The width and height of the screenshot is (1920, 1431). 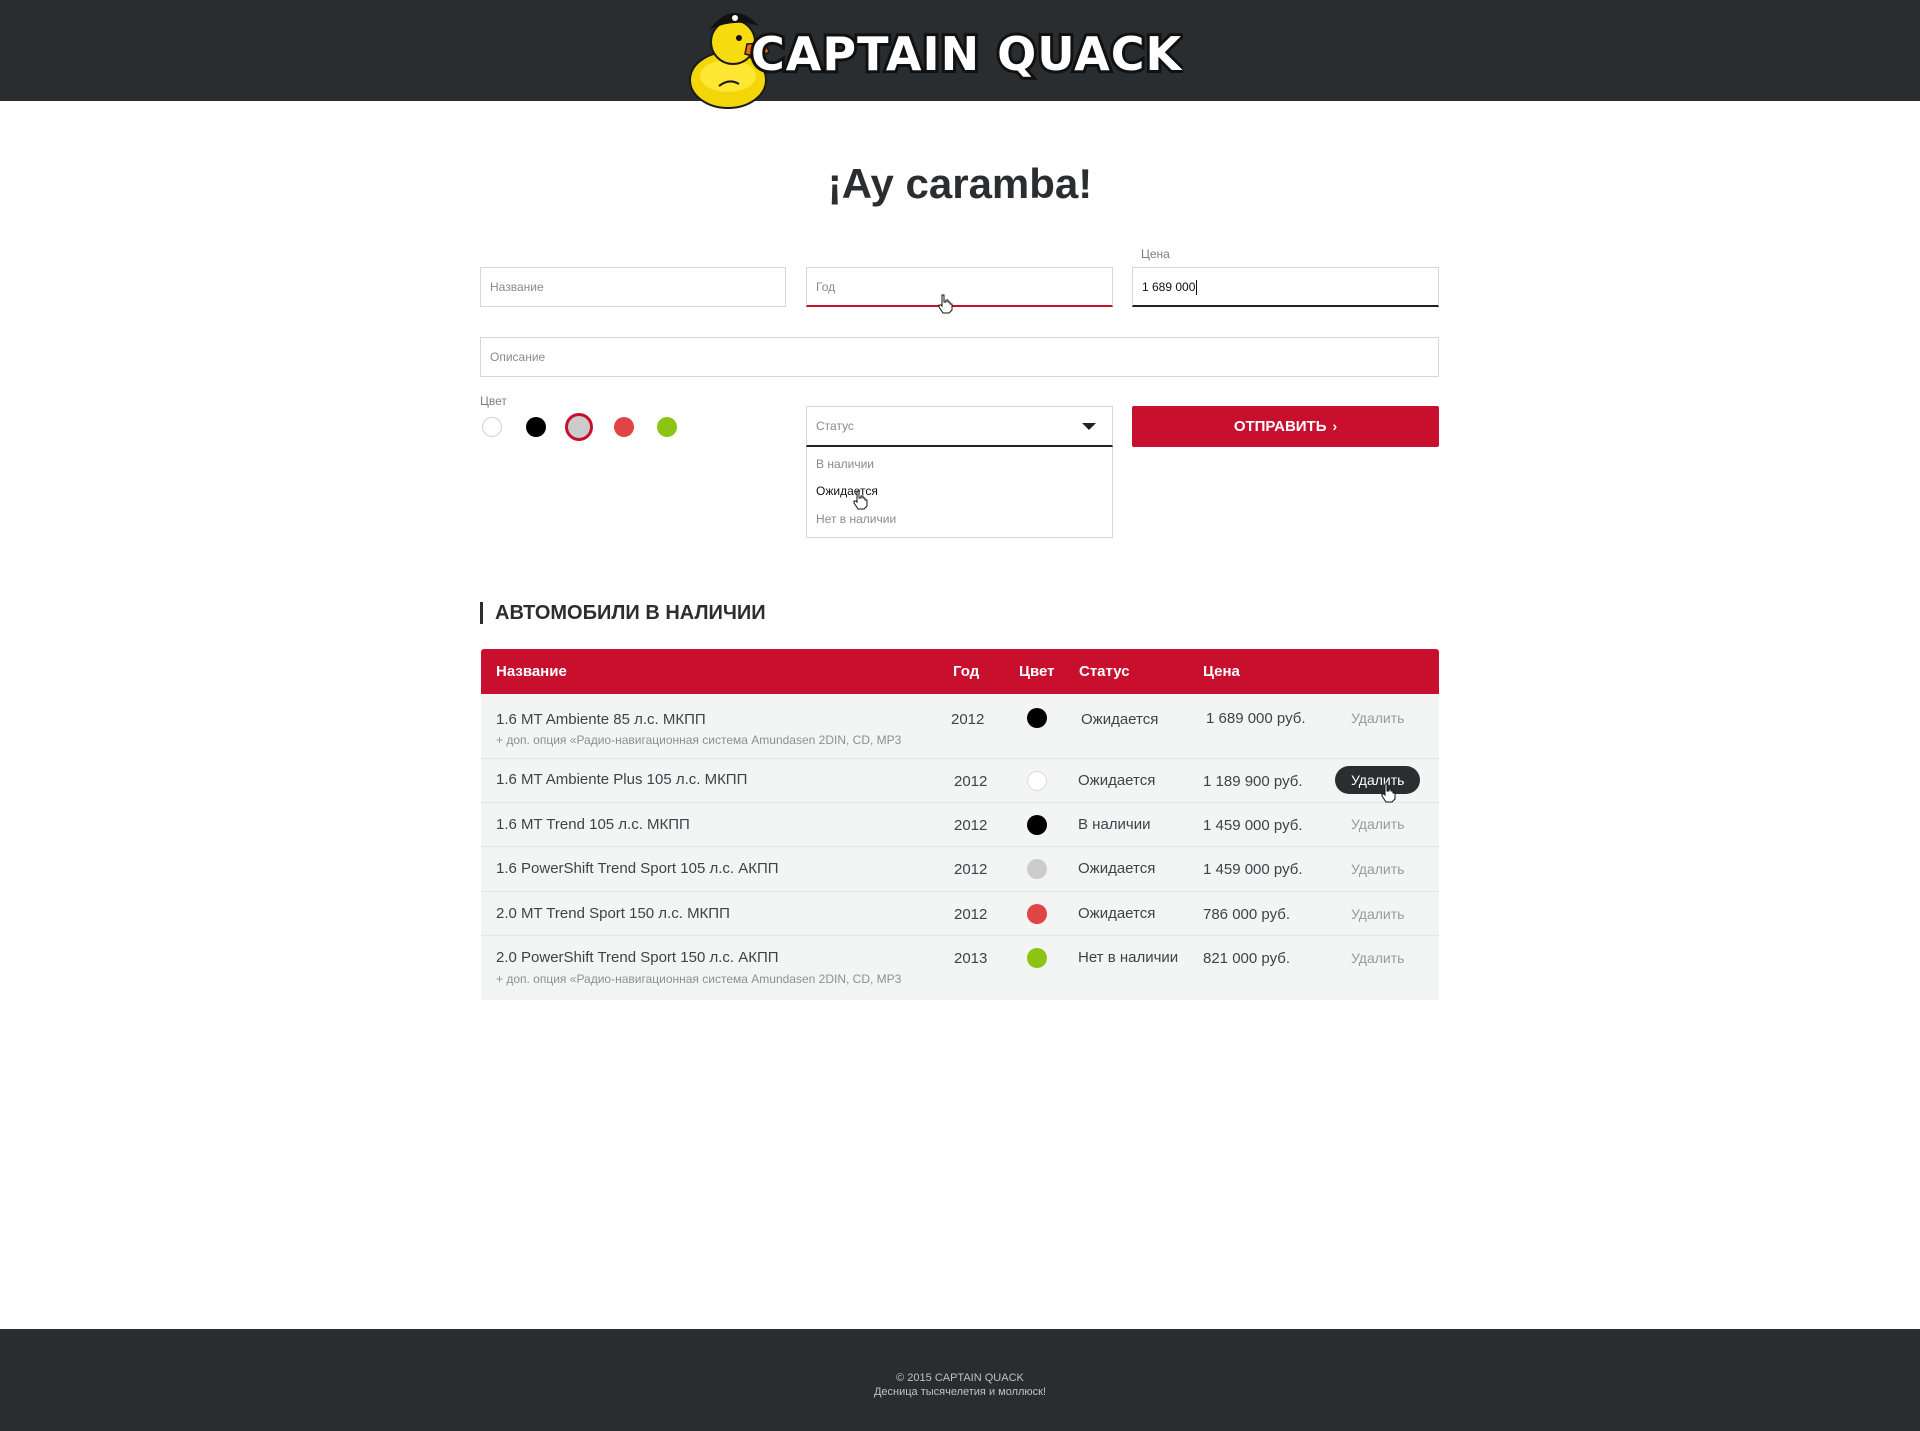 What do you see at coordinates (856, 519) in the screenshot?
I see `status-option-out-of-stock: Нет в наличии` at bounding box center [856, 519].